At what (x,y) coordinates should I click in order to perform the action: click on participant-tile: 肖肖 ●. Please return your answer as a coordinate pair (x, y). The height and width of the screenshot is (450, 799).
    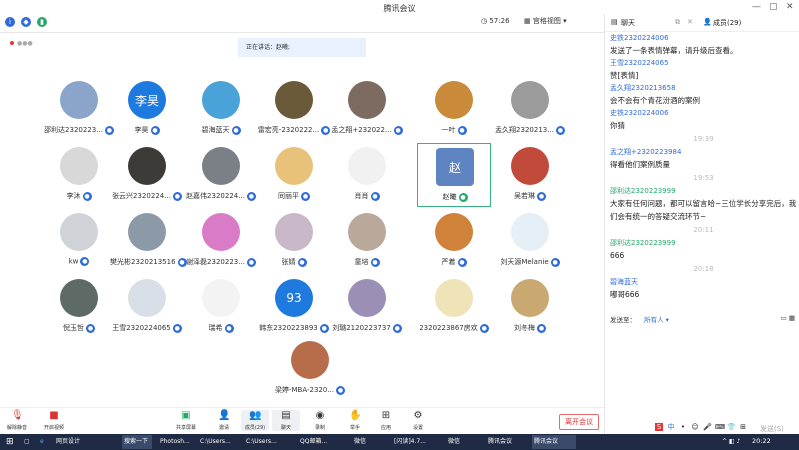
    Looking at the image, I should click on (367, 175).